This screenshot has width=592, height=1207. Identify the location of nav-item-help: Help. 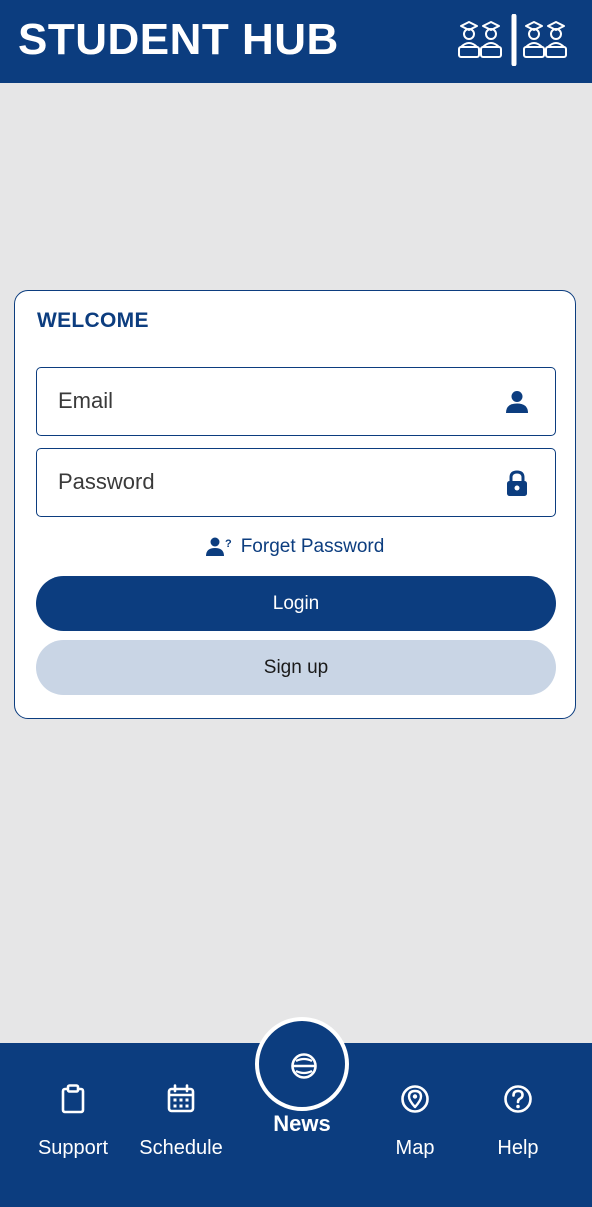
(518, 1123).